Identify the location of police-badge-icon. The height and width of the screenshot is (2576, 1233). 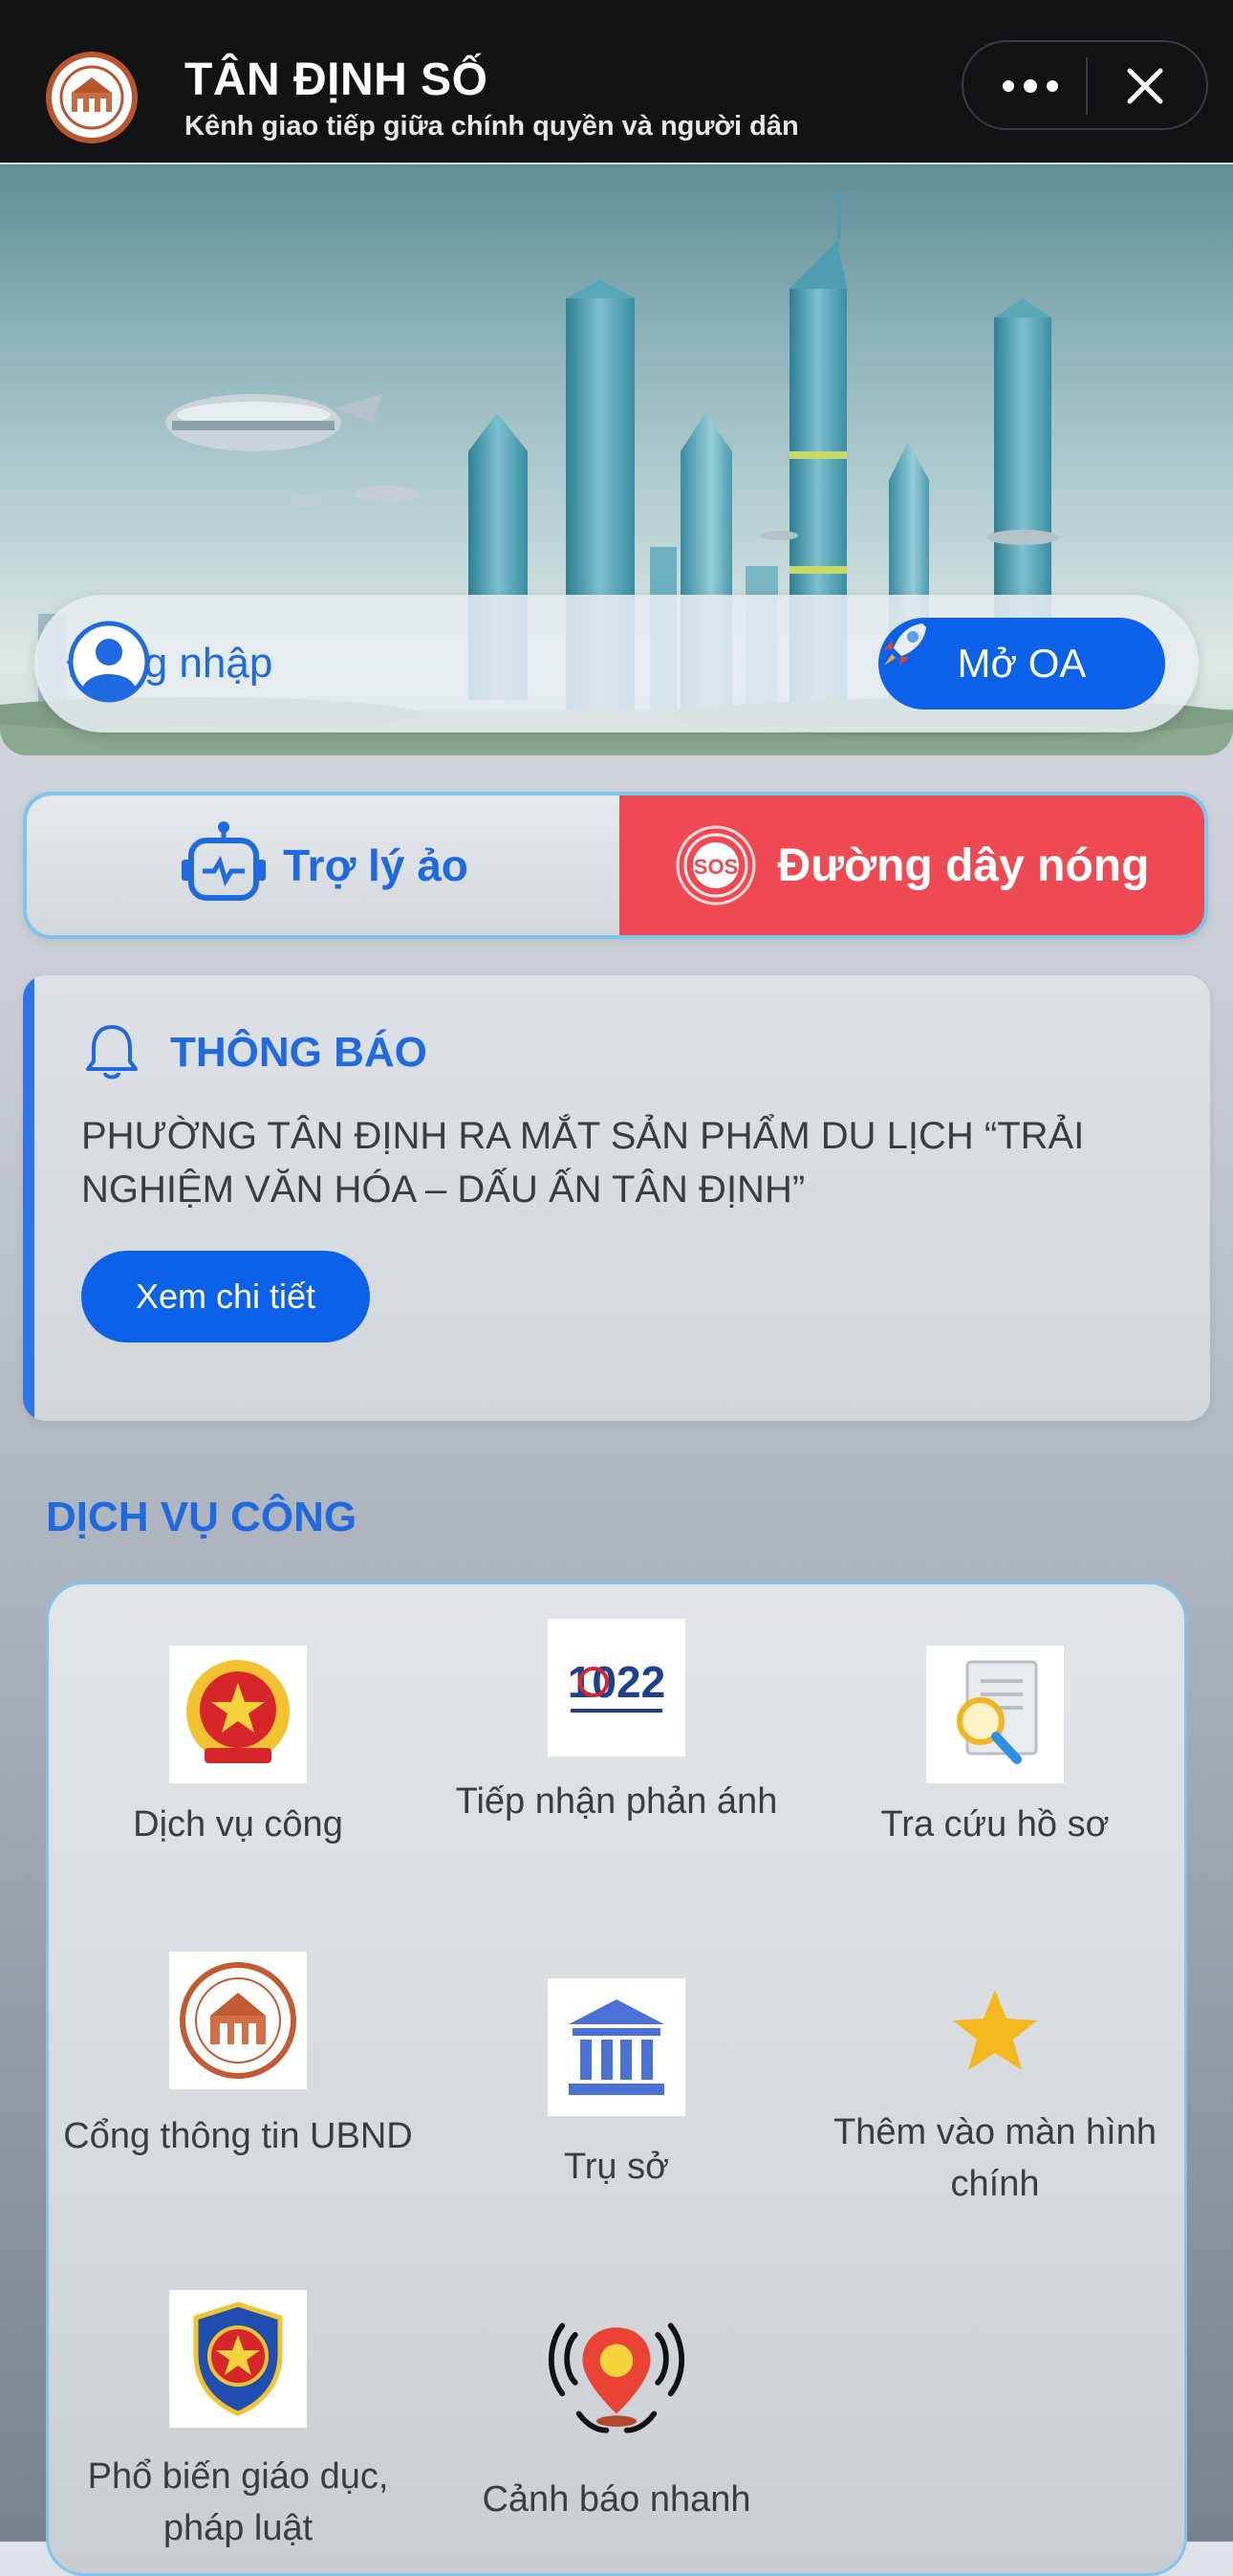
(238, 2359).